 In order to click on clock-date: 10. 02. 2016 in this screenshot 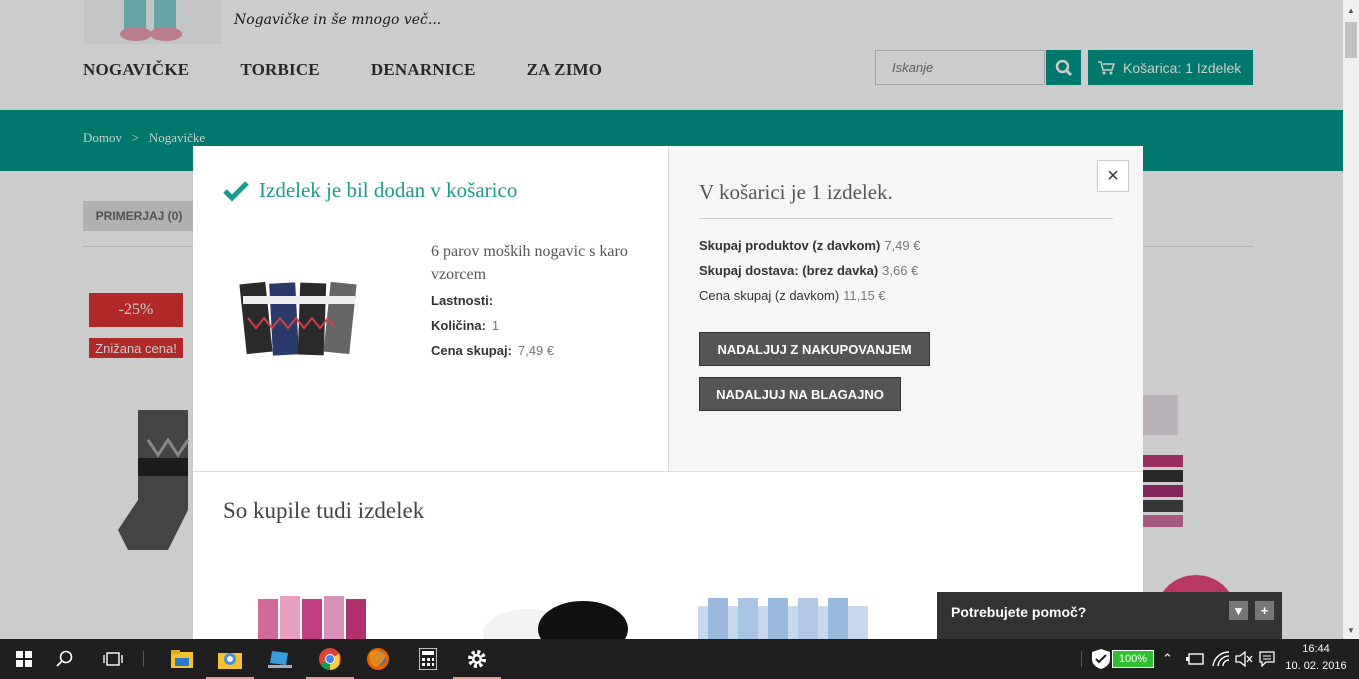, I will do `click(1316, 666)`.